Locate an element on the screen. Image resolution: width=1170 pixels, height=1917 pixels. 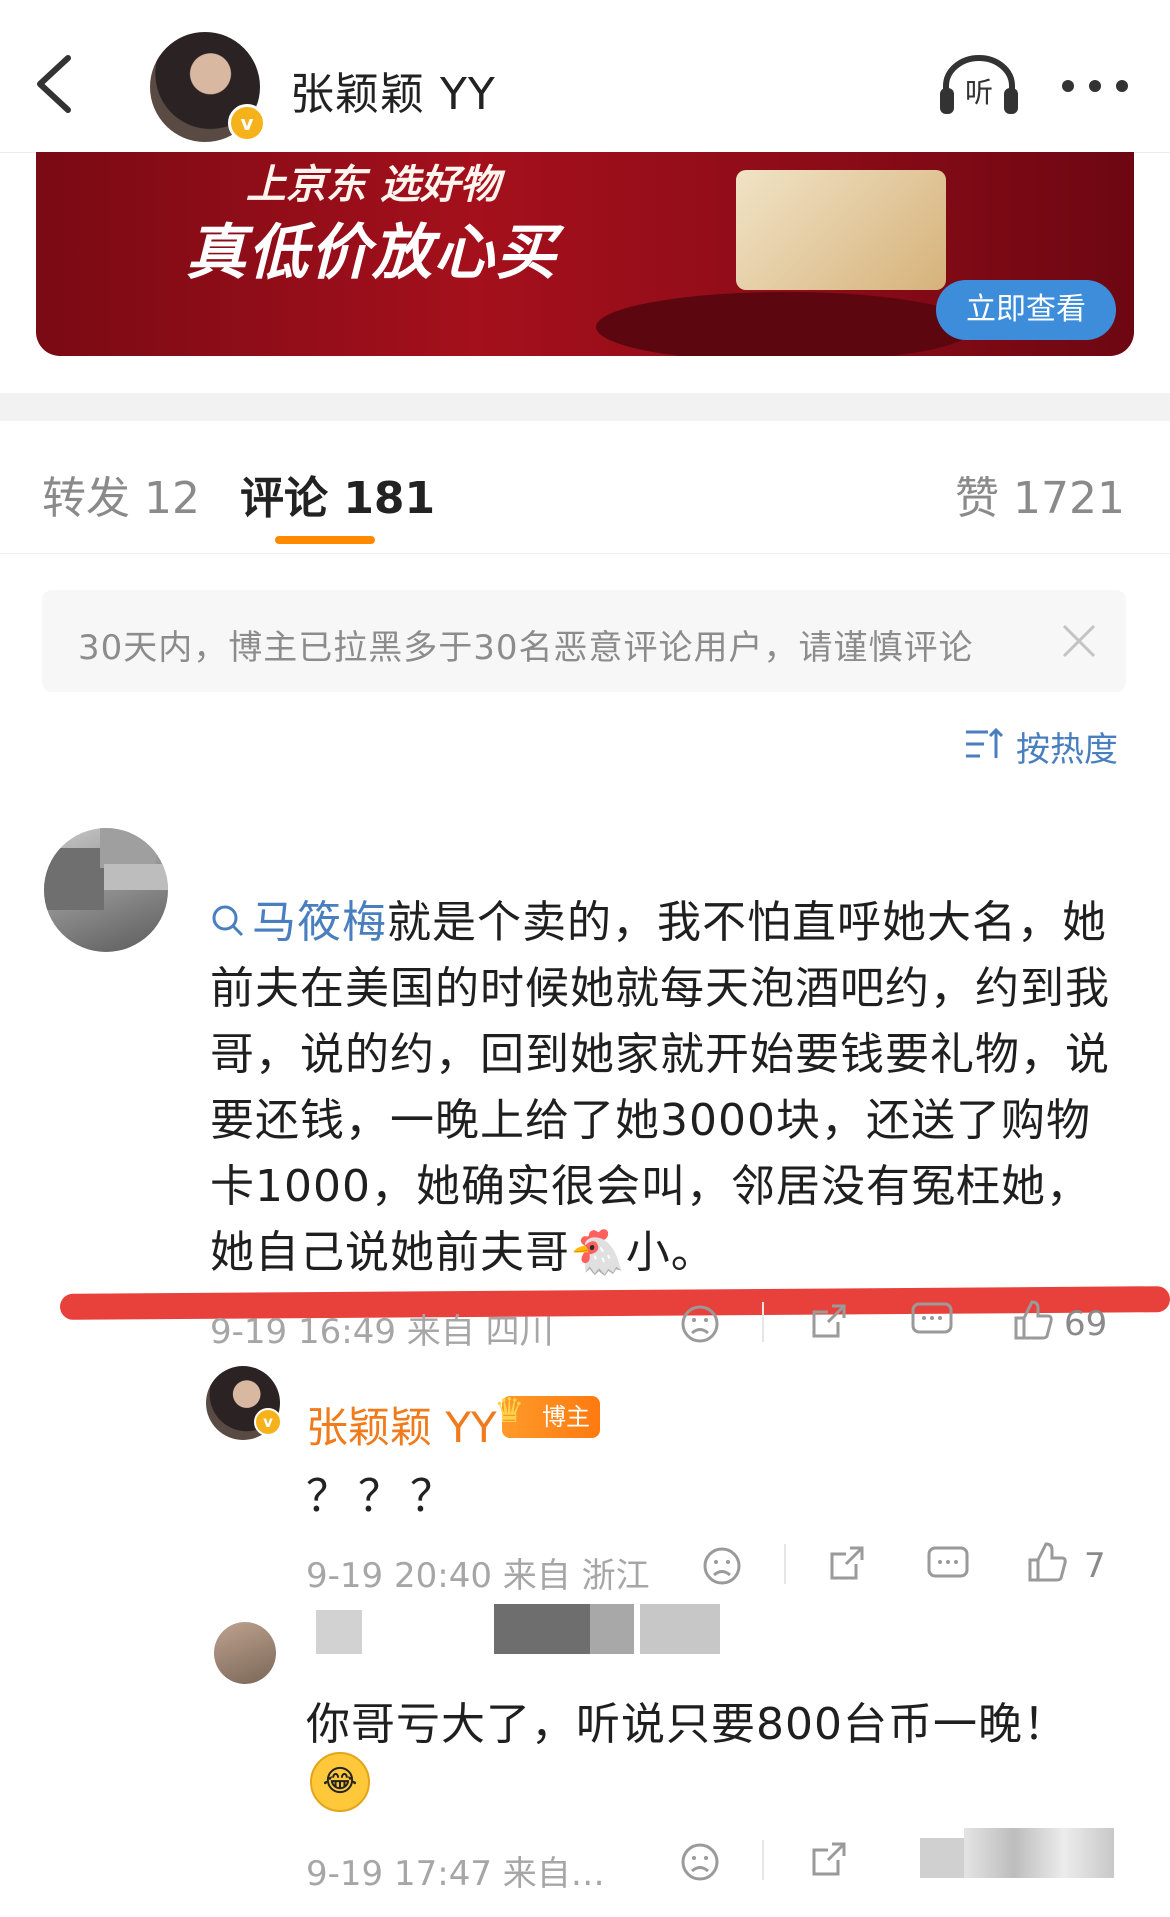
like-count: 7 is located at coordinates (1095, 1566).